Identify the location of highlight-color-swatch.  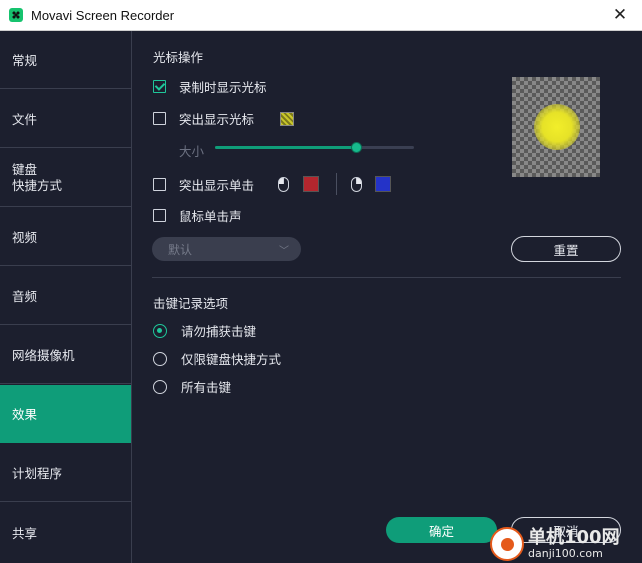
(287, 118).